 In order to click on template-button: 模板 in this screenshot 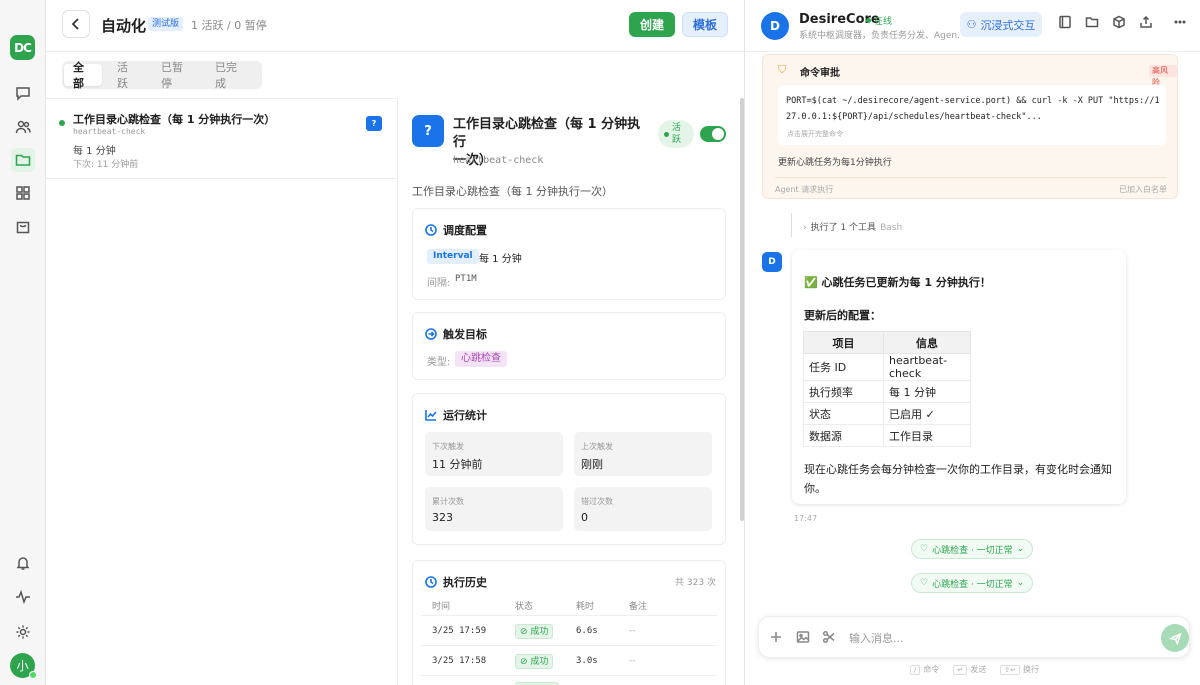, I will do `click(705, 24)`.